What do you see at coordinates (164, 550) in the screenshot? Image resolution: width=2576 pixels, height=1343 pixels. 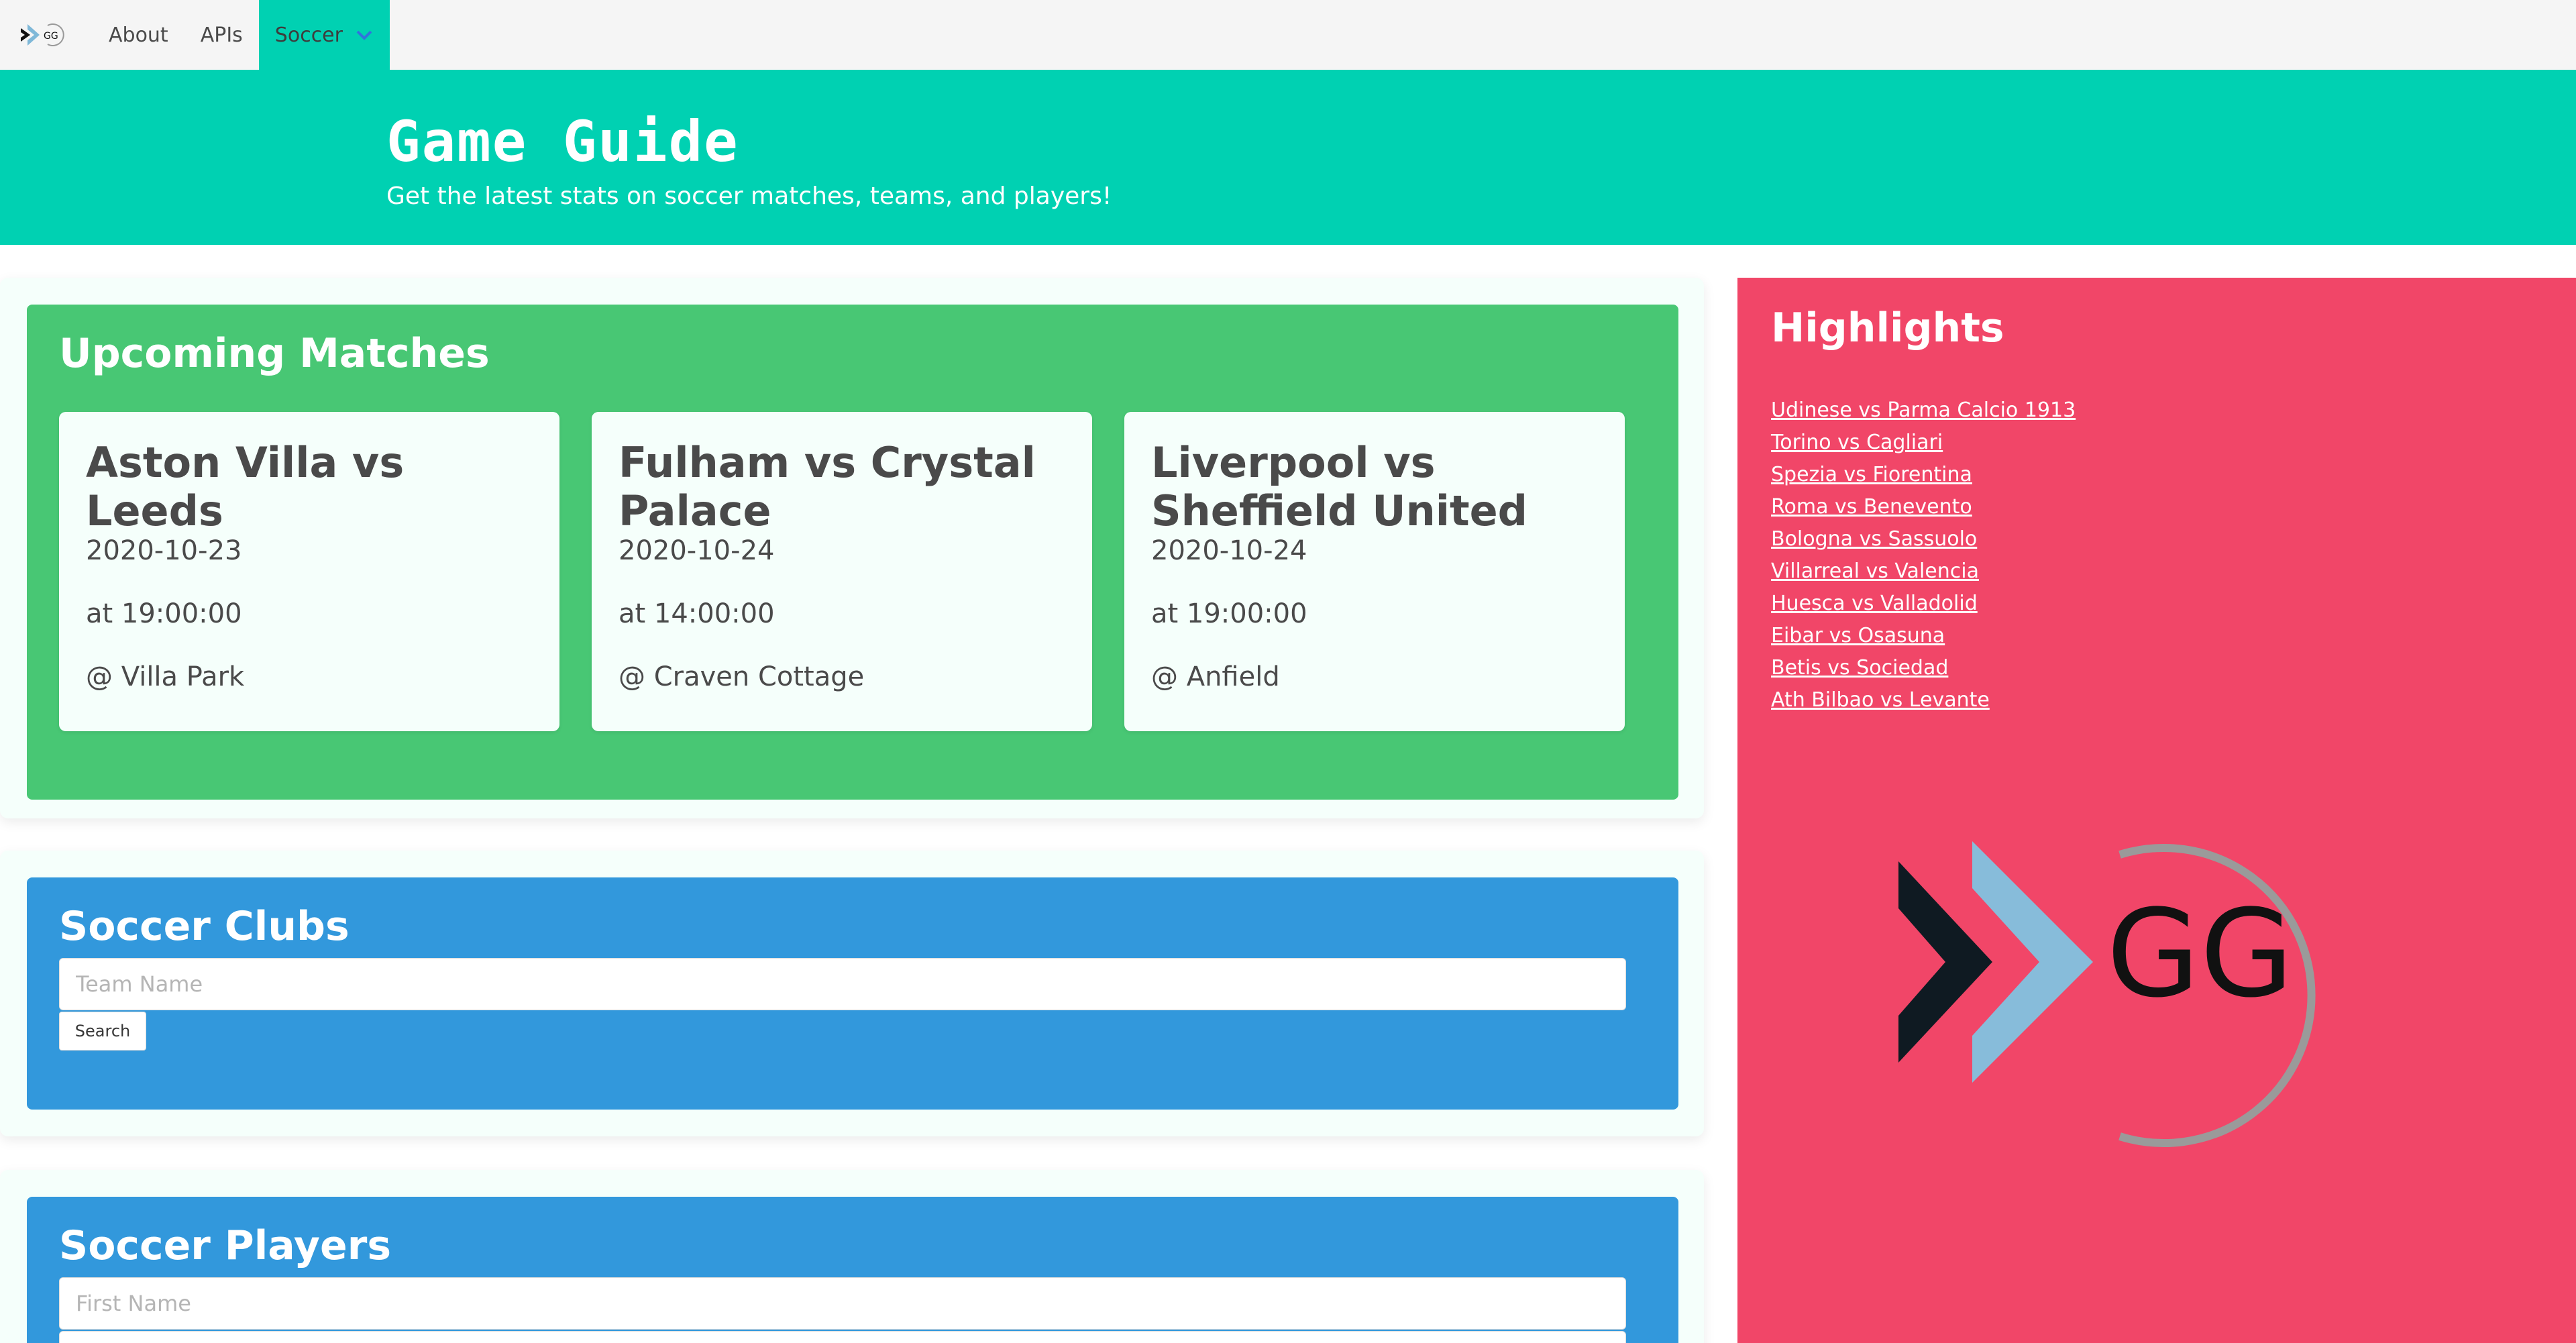 I see `match-date: 2020-10-23` at bounding box center [164, 550].